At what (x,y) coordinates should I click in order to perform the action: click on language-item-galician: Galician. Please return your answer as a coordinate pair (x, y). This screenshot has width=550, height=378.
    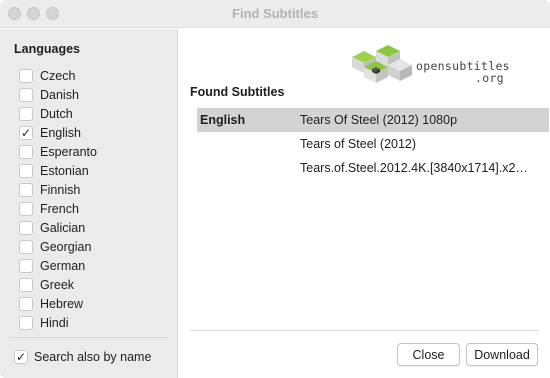
    Looking at the image, I should click on (52, 227).